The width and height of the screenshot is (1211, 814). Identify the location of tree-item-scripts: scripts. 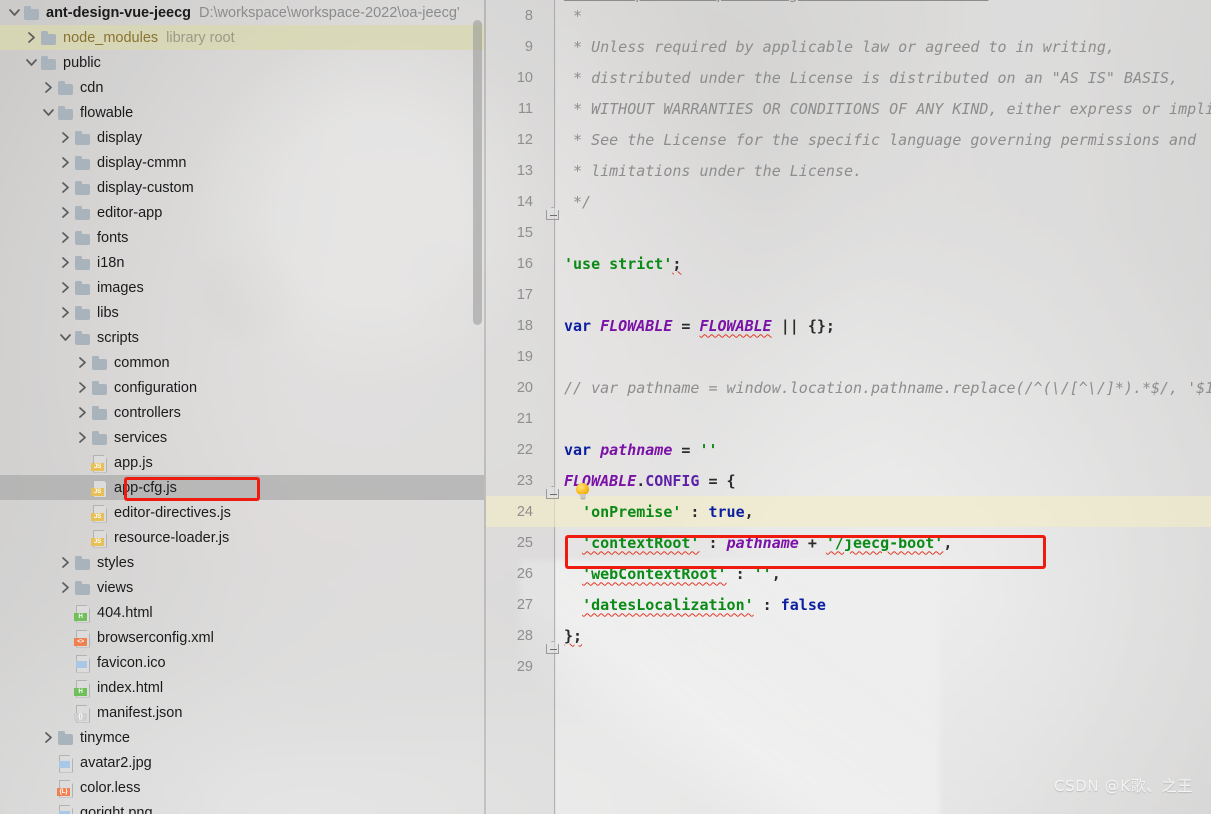
(242, 337).